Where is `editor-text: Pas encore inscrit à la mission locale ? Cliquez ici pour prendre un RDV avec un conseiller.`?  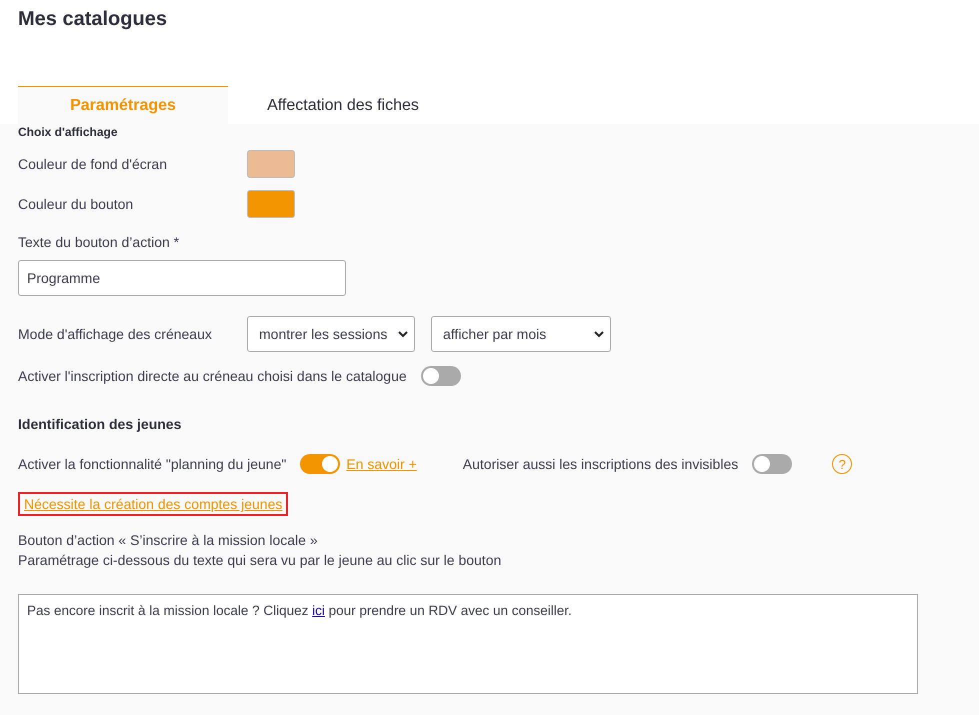 editor-text: Pas encore inscrit à la mission locale ? Cliquez ici pour prendre un RDV avec un conseiller. is located at coordinates (300, 610).